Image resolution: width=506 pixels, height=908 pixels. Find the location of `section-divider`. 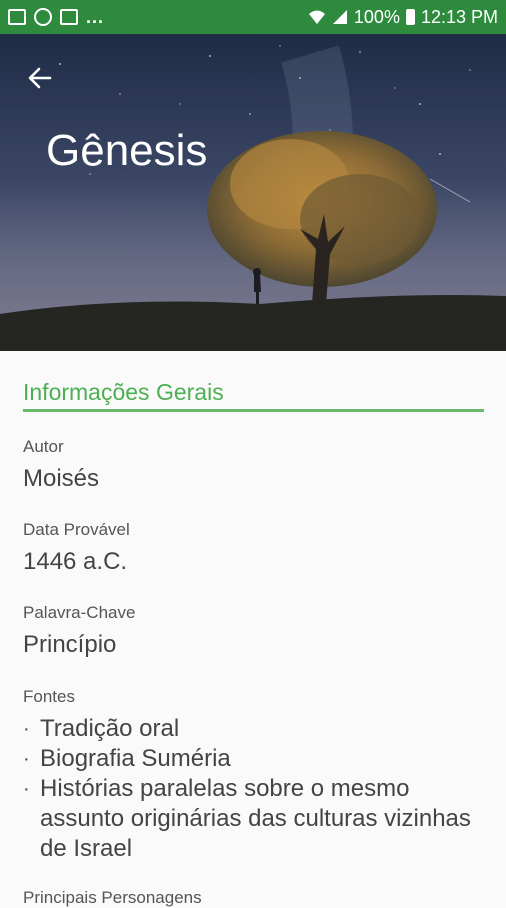

section-divider is located at coordinates (253, 410).